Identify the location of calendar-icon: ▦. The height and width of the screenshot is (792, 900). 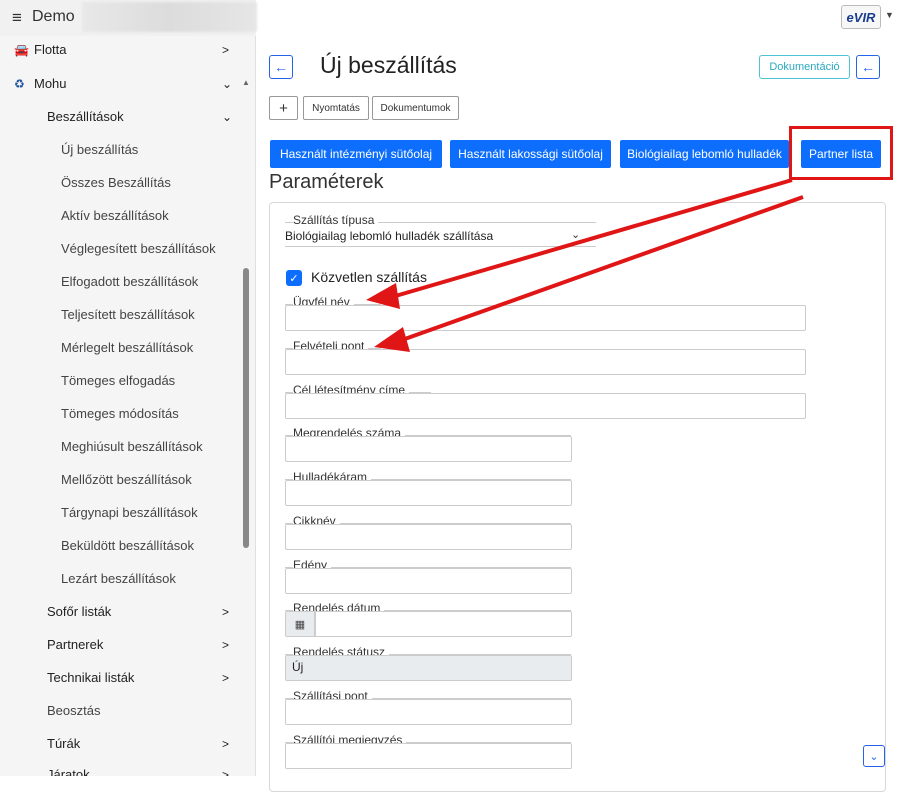
(300, 624).